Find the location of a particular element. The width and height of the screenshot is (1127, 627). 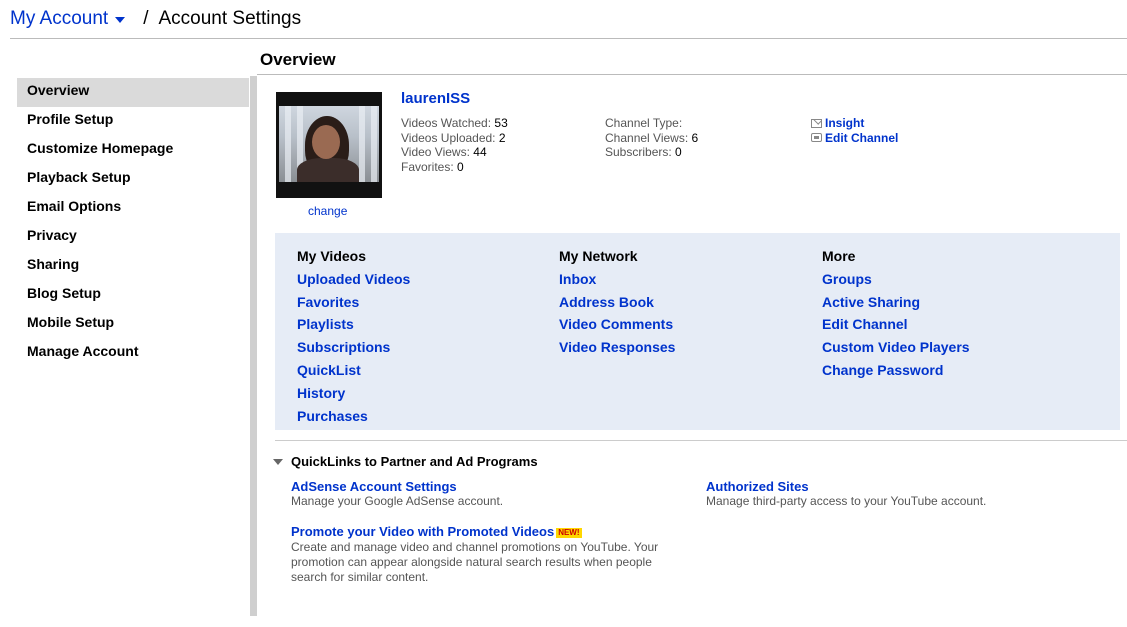

link-inbox: Inbox is located at coordinates (617, 279).